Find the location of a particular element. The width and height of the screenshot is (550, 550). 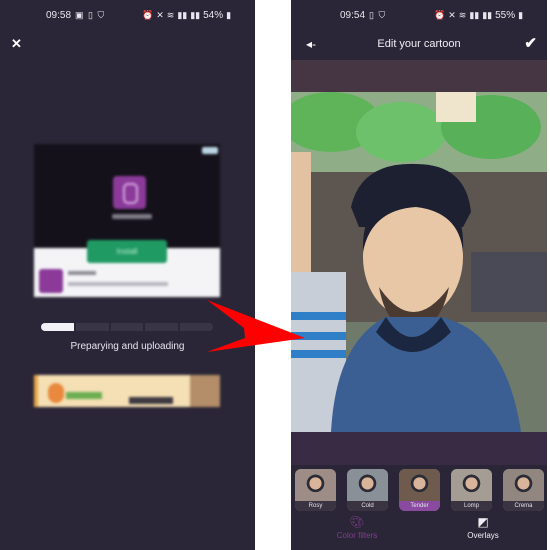

tab-label: Overlays is located at coordinates (483, 535).